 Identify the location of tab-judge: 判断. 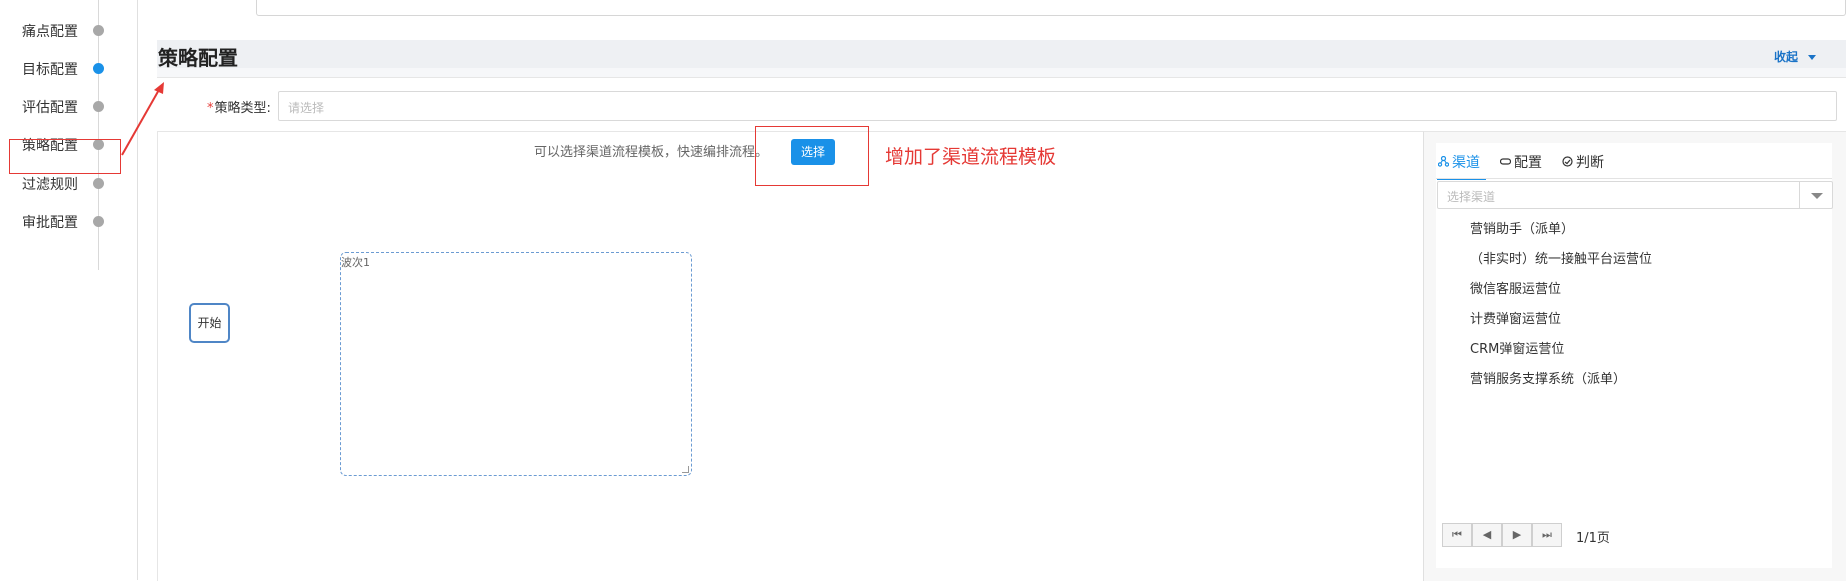
(1582, 165).